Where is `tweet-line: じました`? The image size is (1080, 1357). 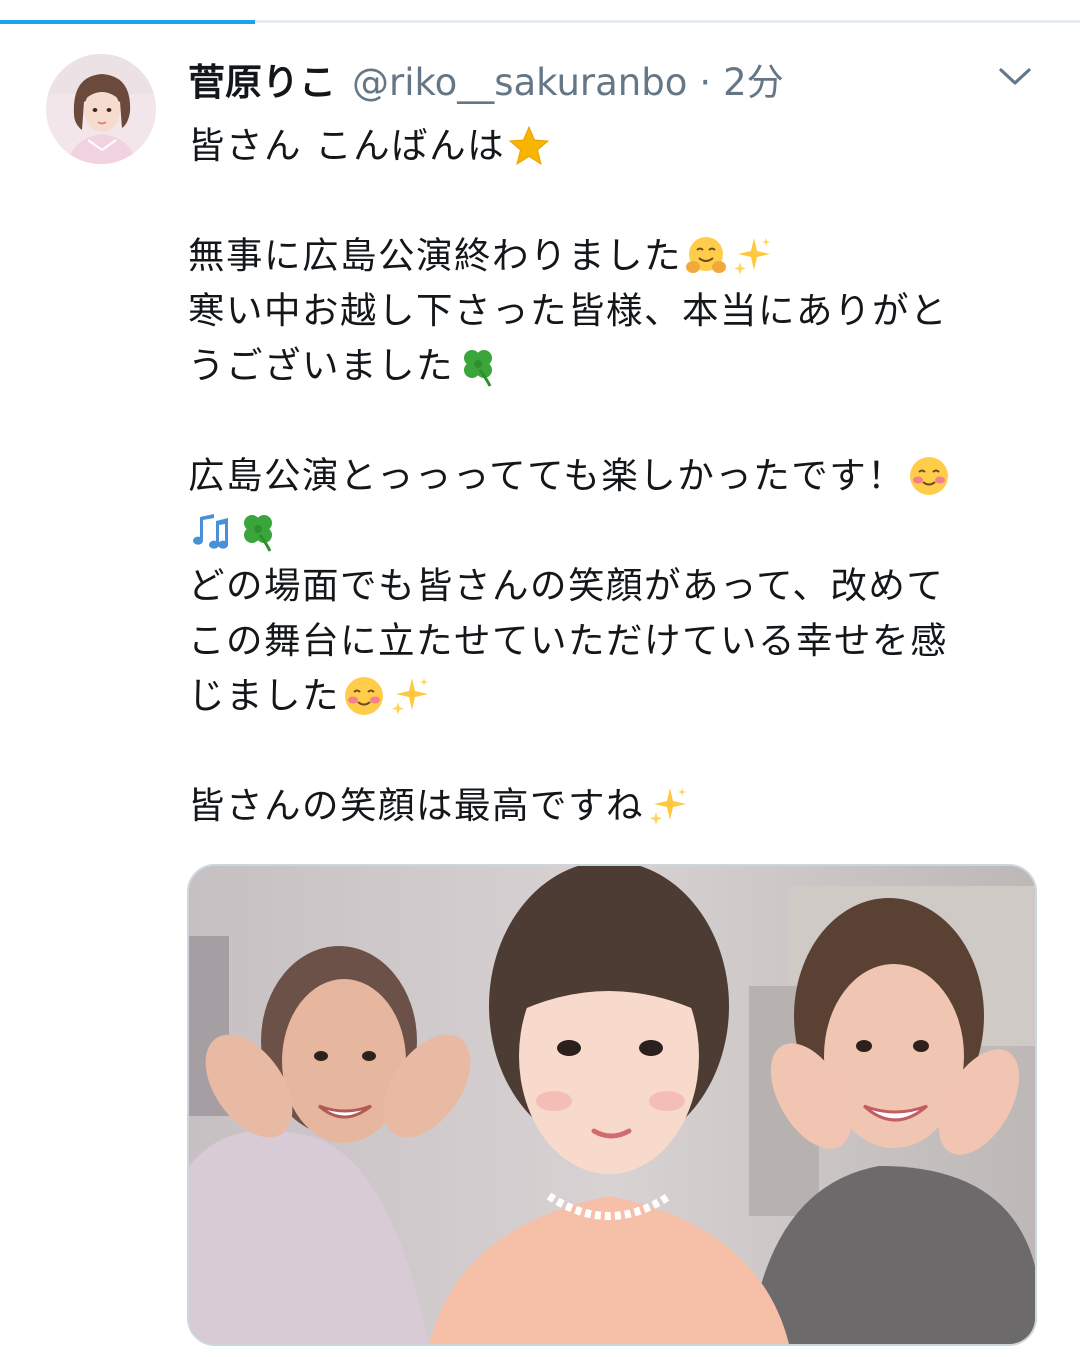
tweet-line: じました is located at coordinates (618, 695).